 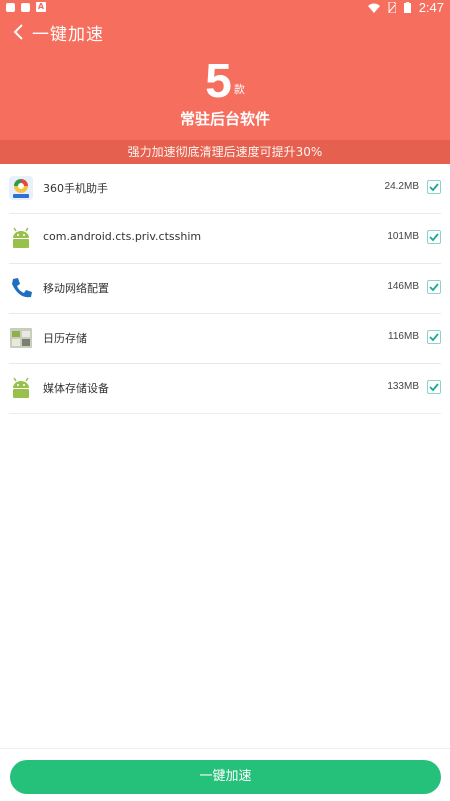 I want to click on keyboard-notification-icon: A, so click(x=41, y=7).